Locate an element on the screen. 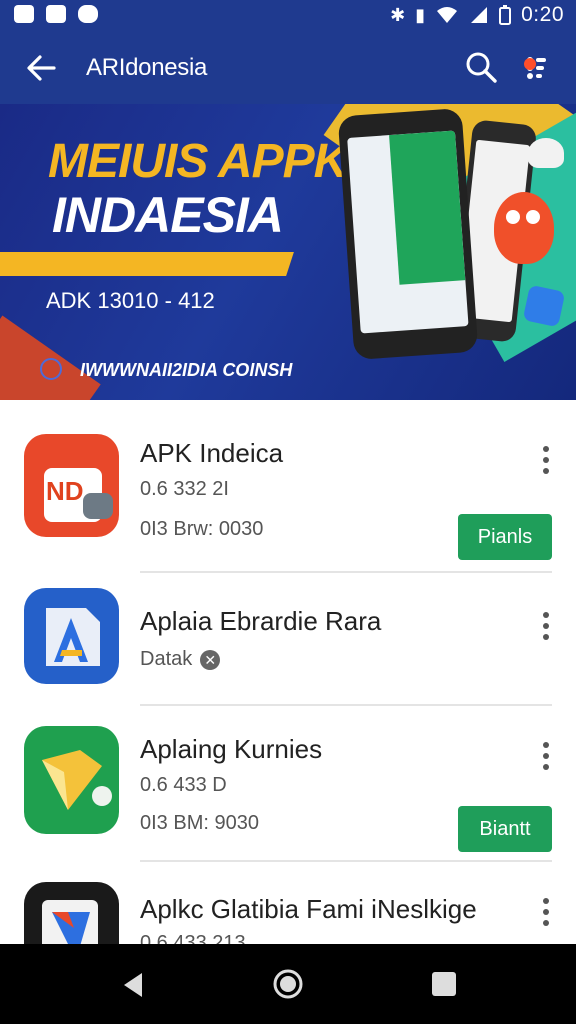 The width and height of the screenshot is (576, 1024). app-bar: ✱ ▮ 0:20 ARIdonesia is located at coordinates (288, 52).